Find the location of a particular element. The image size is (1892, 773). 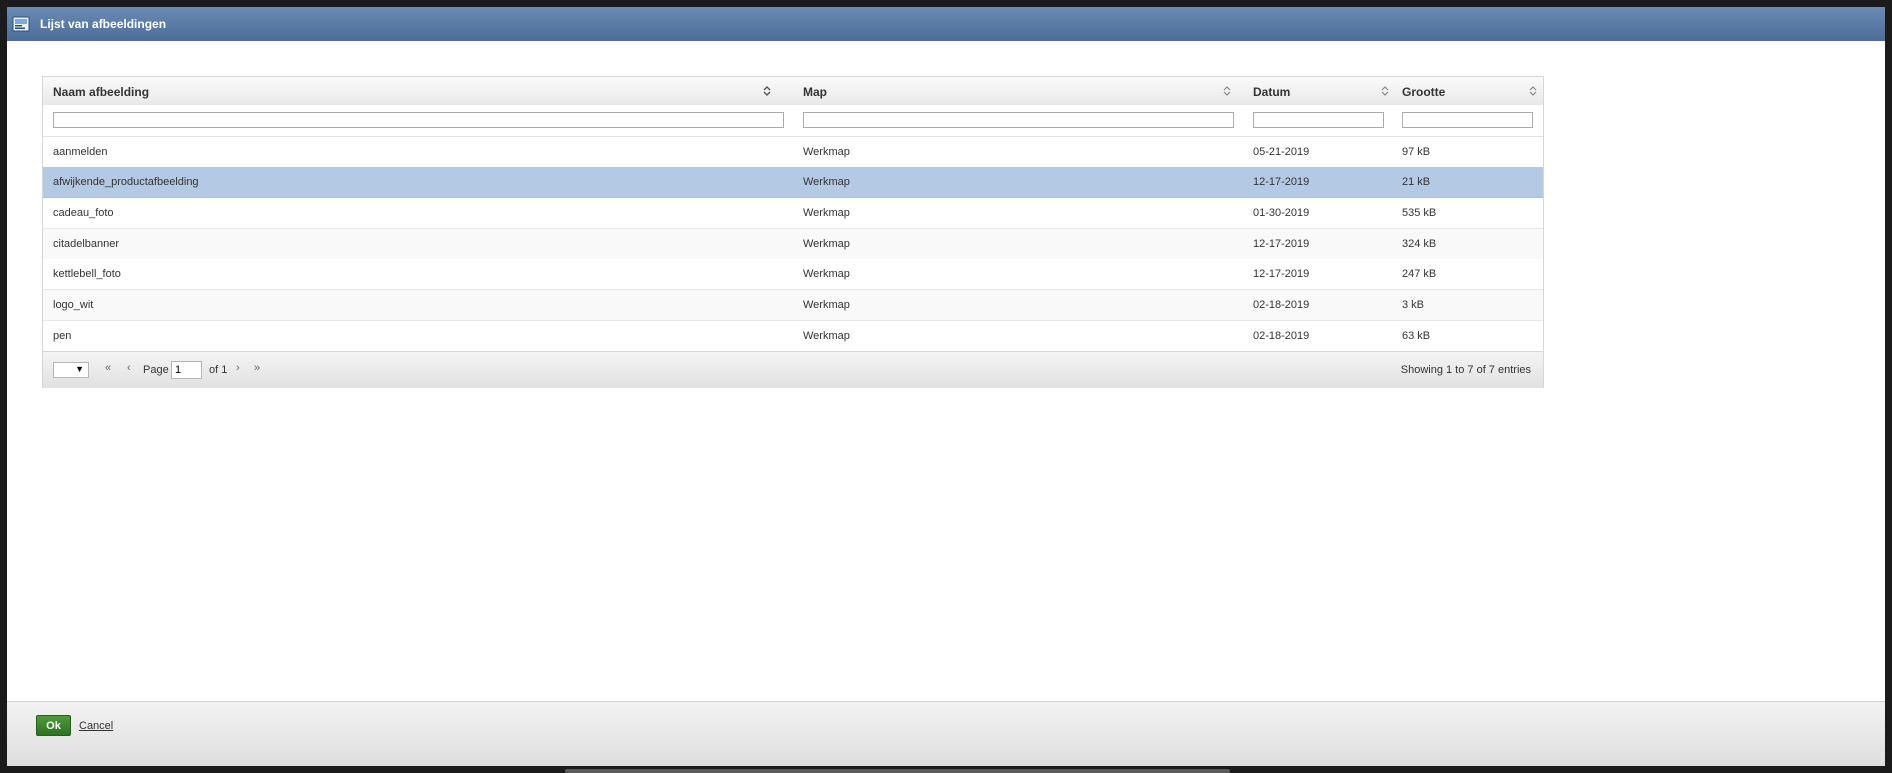

page-count-label: of 1 is located at coordinates (218, 370).